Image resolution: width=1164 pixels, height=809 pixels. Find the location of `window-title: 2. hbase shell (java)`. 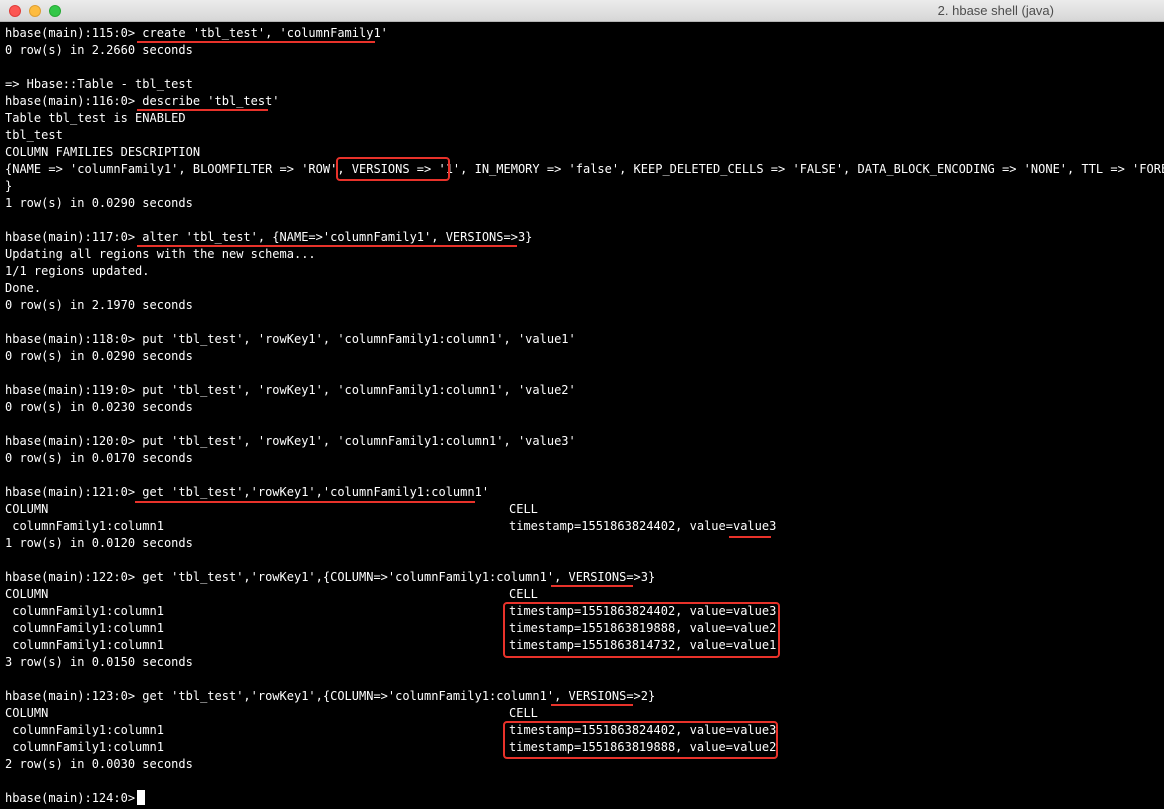

window-title: 2. hbase shell (java) is located at coordinates (995, 10).